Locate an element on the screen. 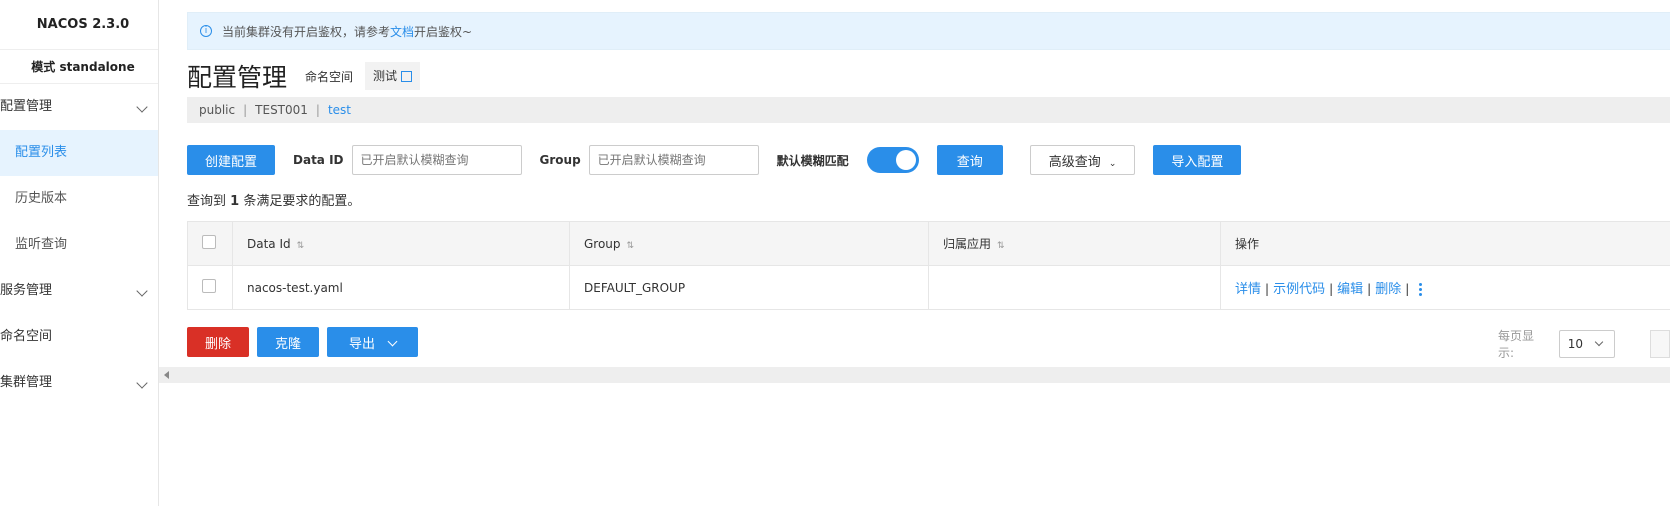  search-toolbar: 创建配置 Data ID Group 默认模糊匹配 查询 高级查询 ⌄ 导入配置 is located at coordinates (714, 160).